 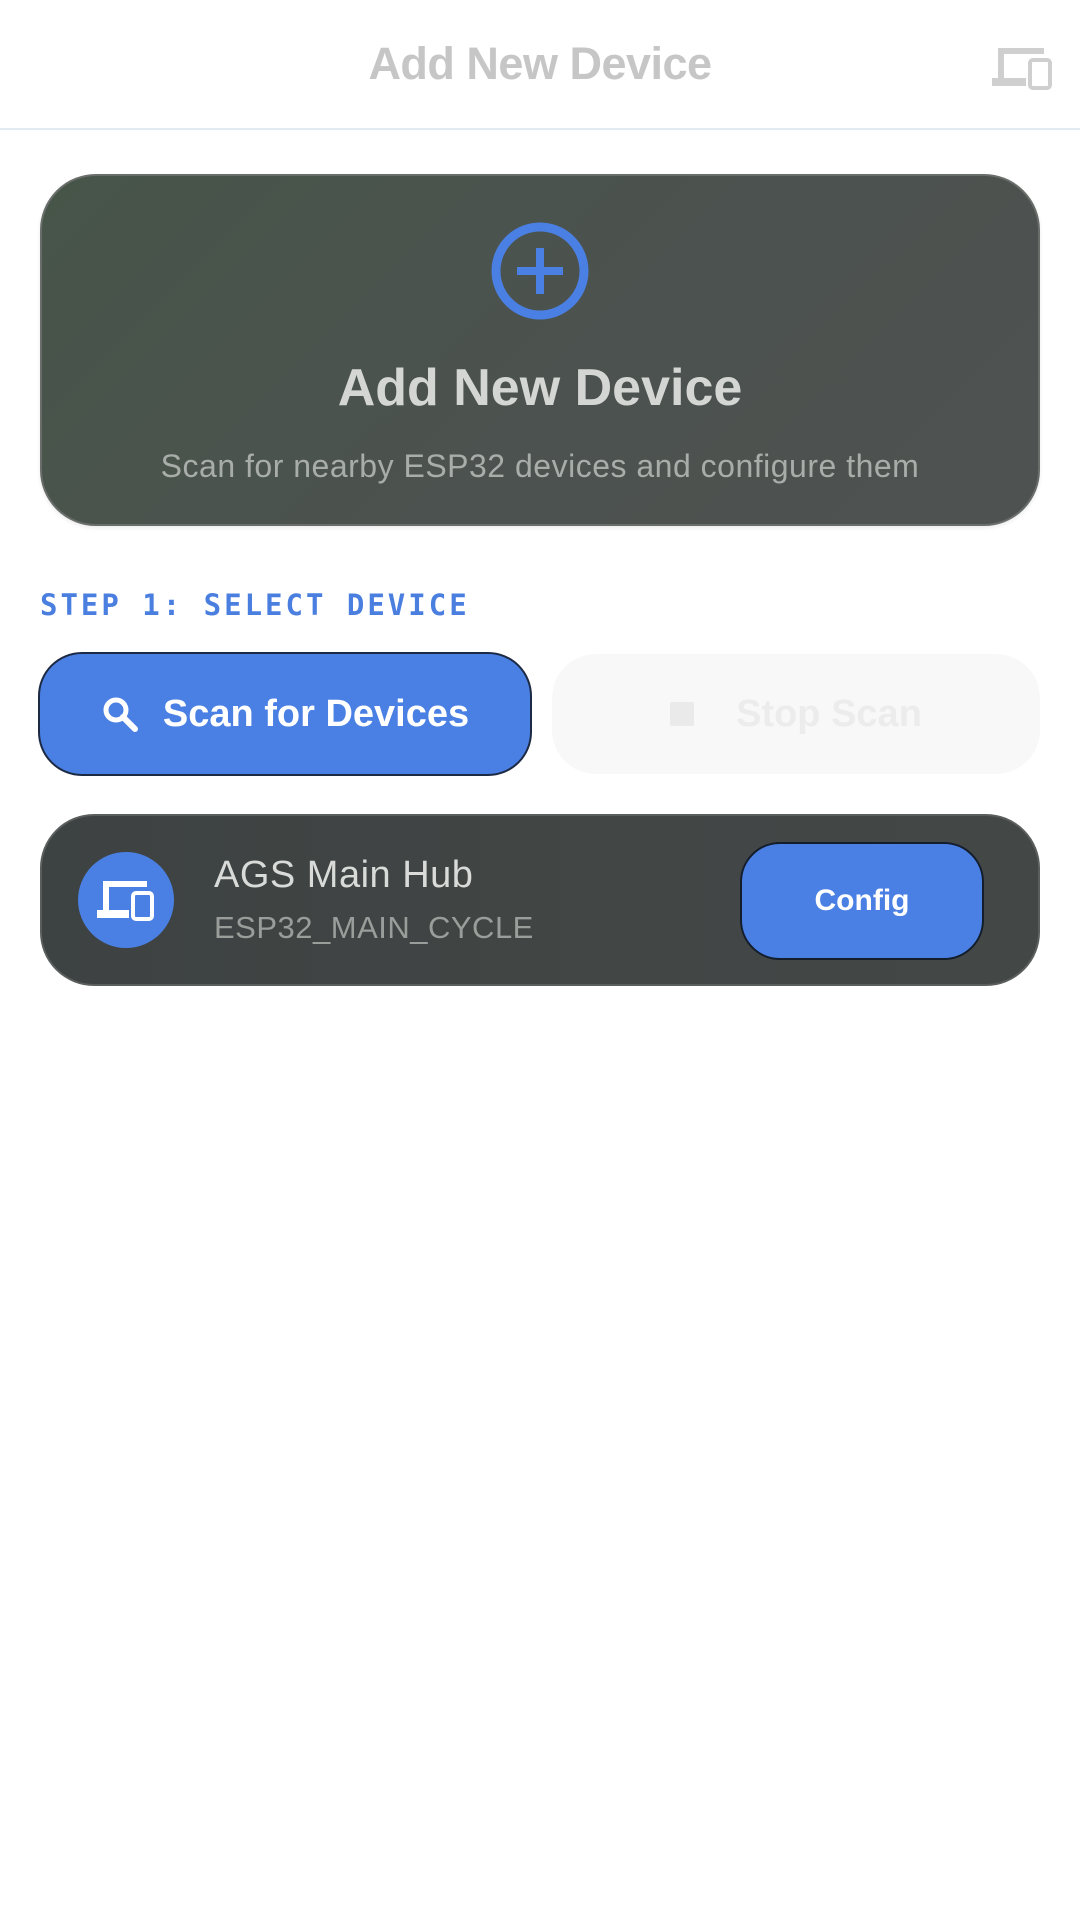 What do you see at coordinates (829, 713) in the screenshot?
I see `stop-button-label: Stop Scan` at bounding box center [829, 713].